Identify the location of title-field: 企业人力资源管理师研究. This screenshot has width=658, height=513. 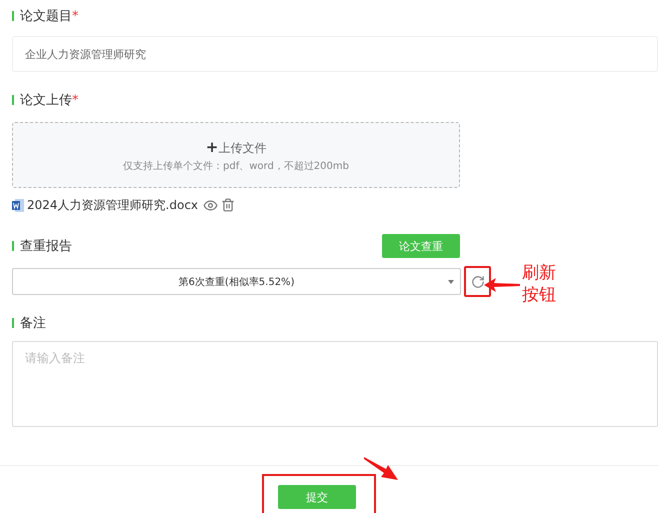
(335, 54).